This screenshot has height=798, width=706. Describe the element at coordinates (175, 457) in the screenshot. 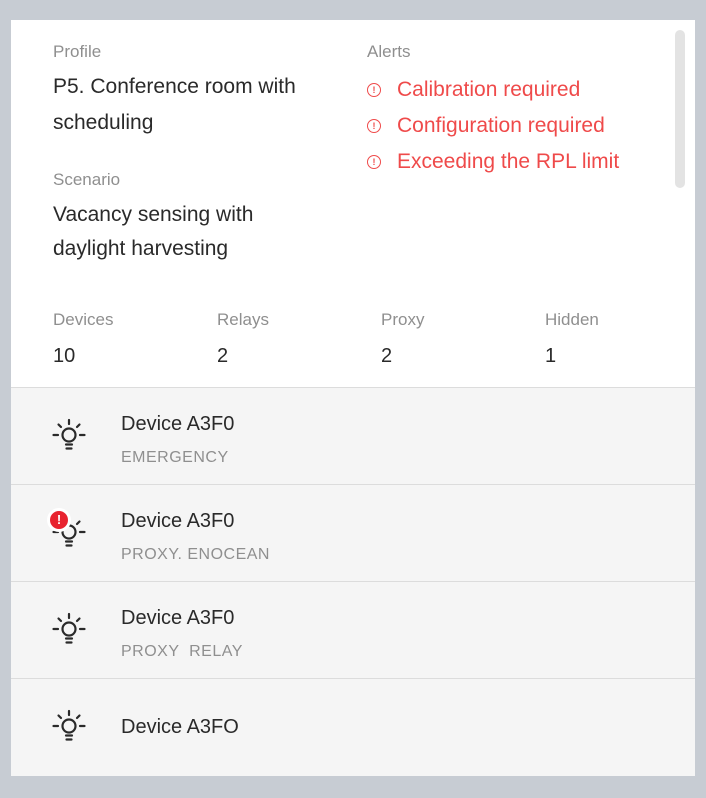

I see `device-type: EMERGENCY` at that location.